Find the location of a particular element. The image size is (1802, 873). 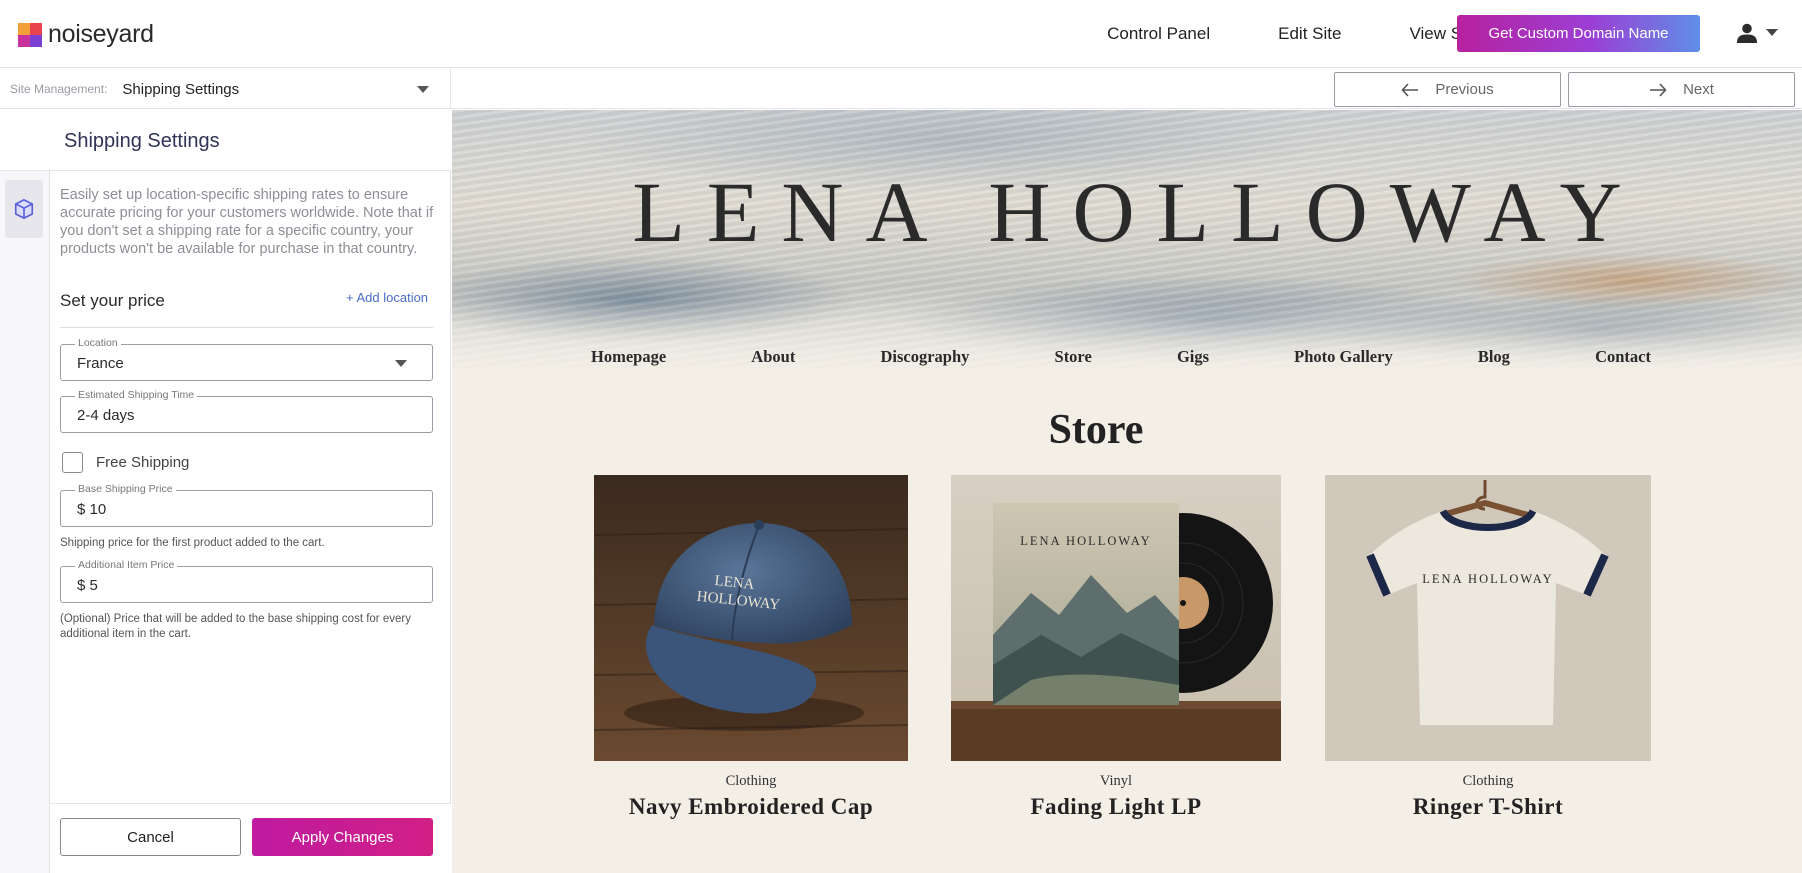

shipping-time-label: Estimated Shipping Time is located at coordinates (136, 395).